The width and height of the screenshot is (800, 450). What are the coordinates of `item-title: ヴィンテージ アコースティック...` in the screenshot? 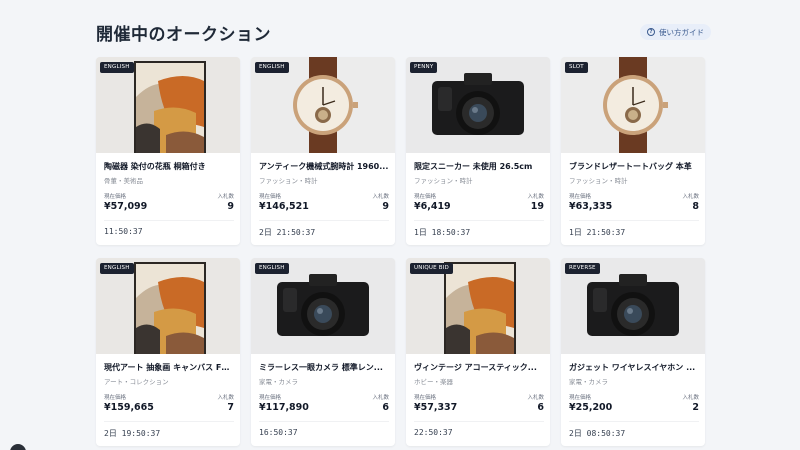 It's located at (479, 367).